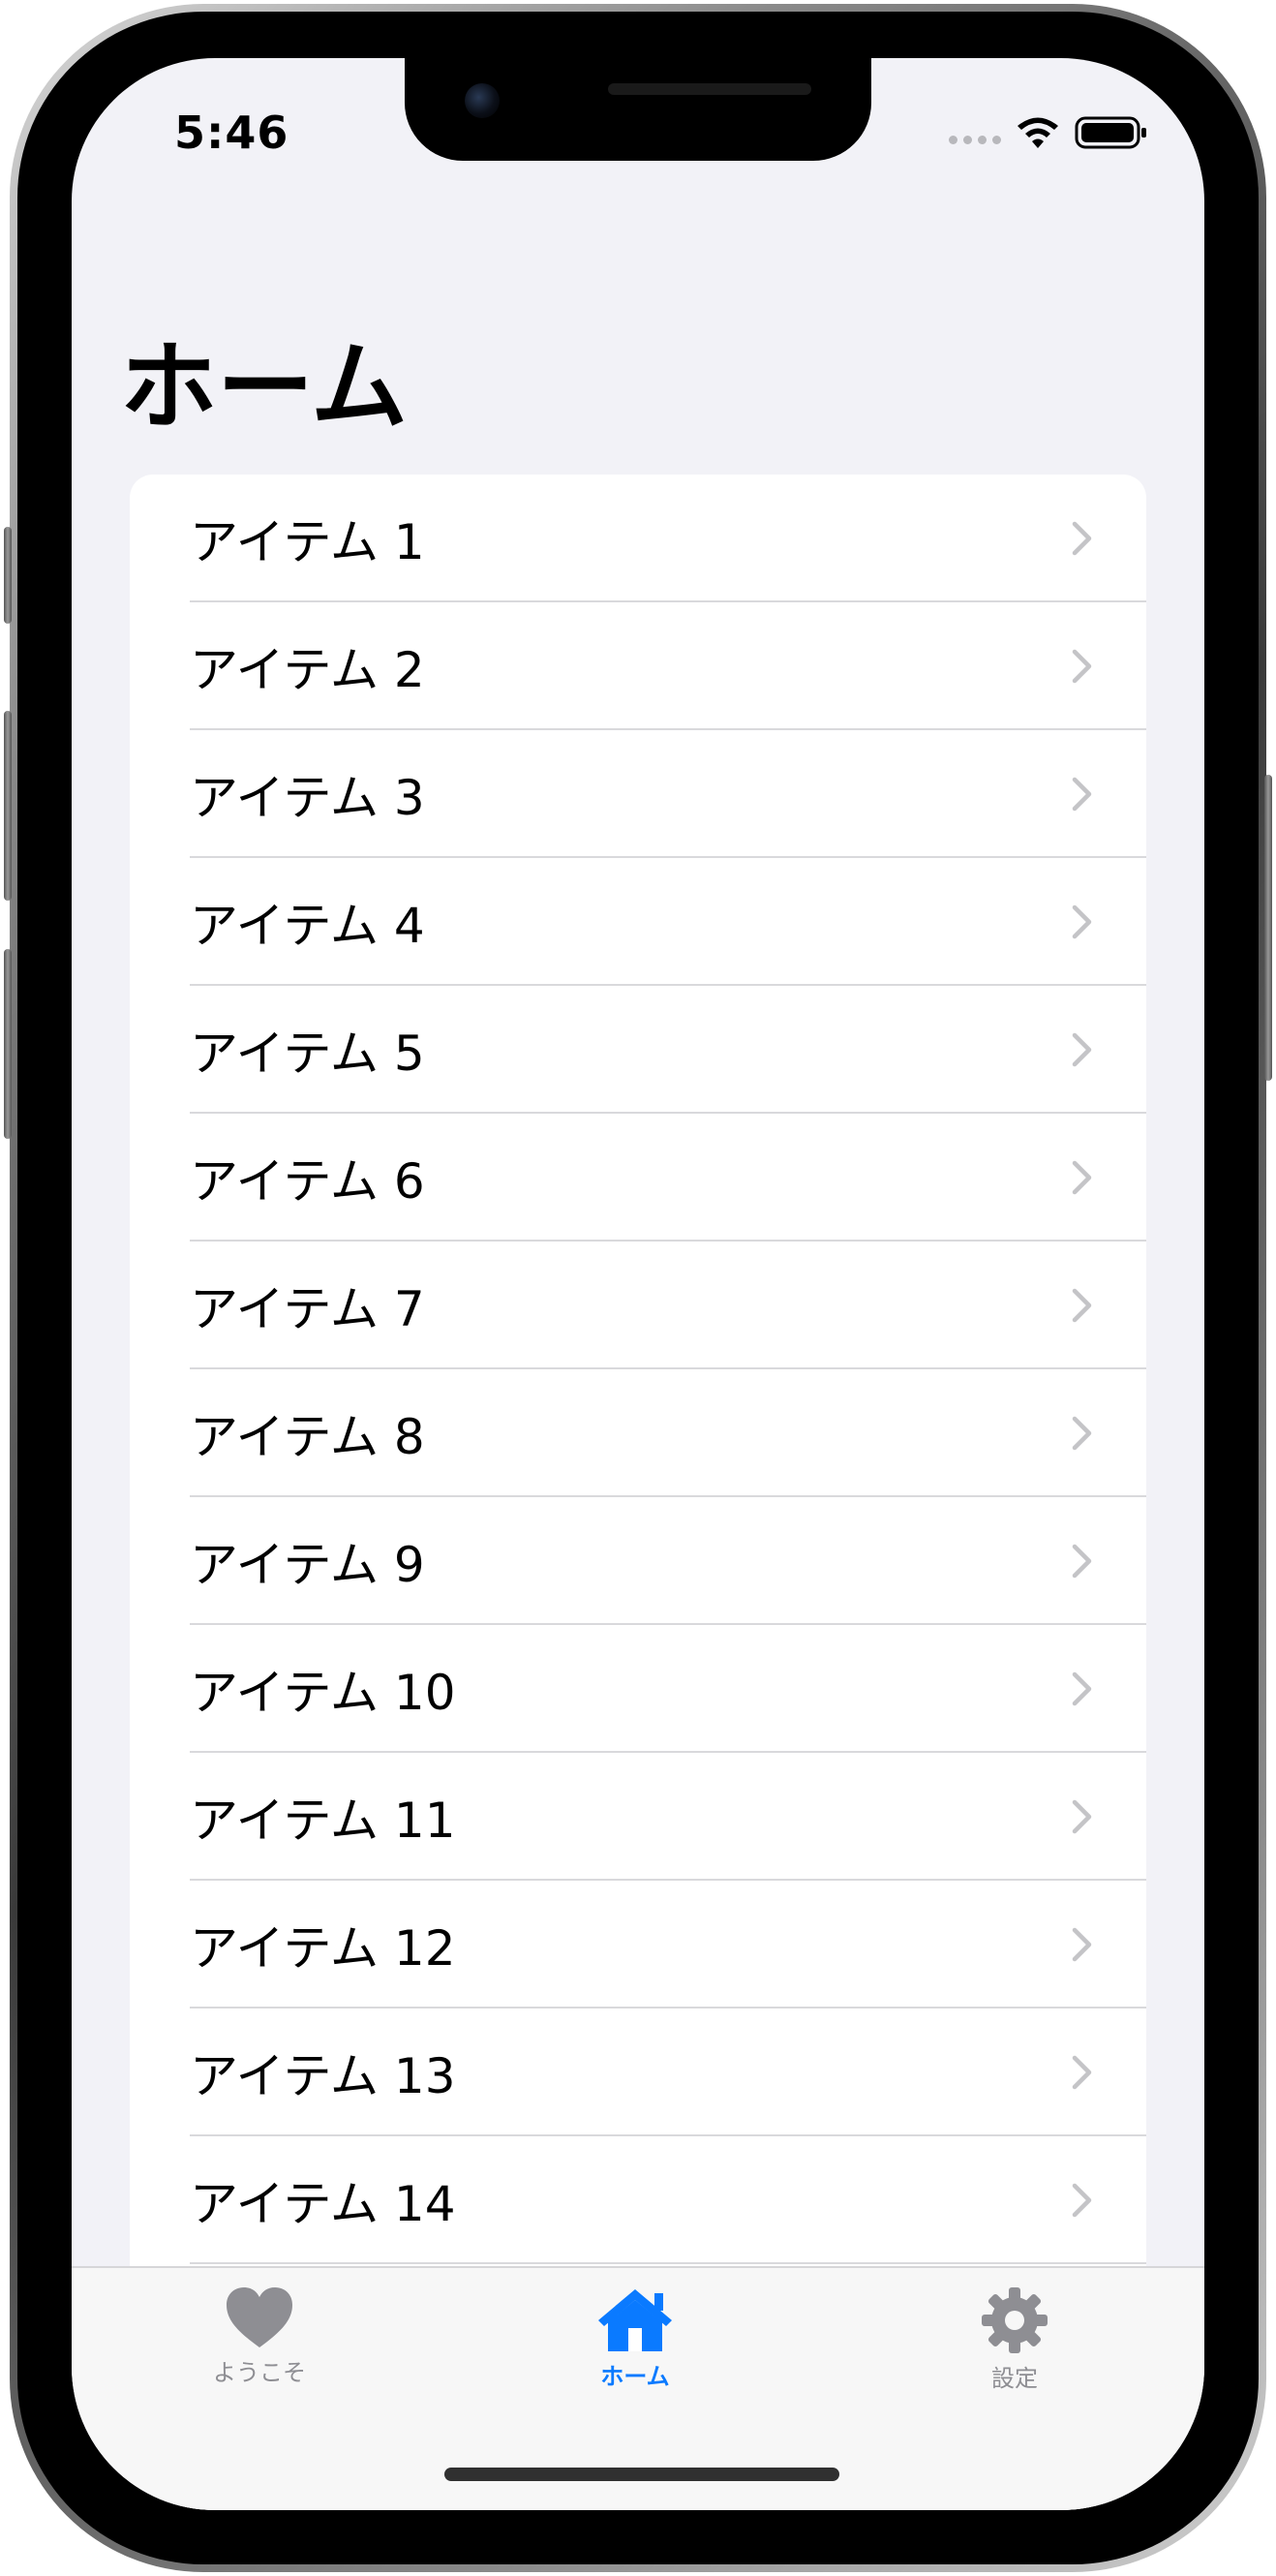  What do you see at coordinates (323, 1693) in the screenshot?
I see `list-item-label: アイテム 10` at bounding box center [323, 1693].